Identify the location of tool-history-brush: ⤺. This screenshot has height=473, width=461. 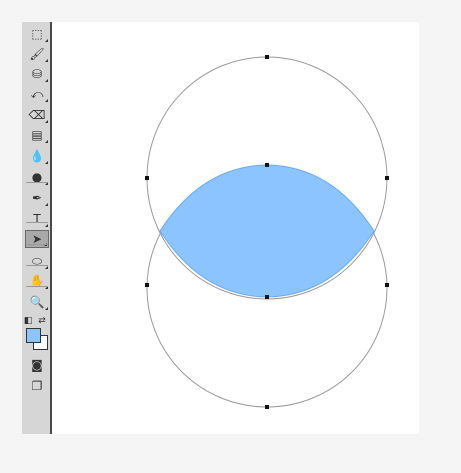
(37, 94).